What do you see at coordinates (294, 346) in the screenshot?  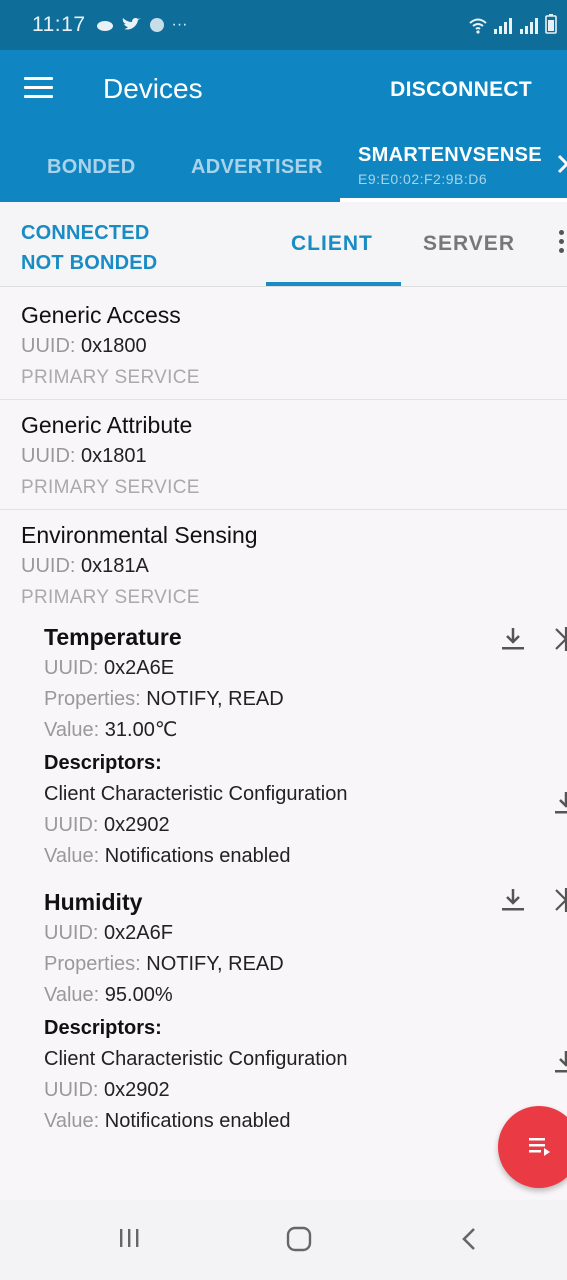 I see `service-uuid: UUID: 0x1800` at bounding box center [294, 346].